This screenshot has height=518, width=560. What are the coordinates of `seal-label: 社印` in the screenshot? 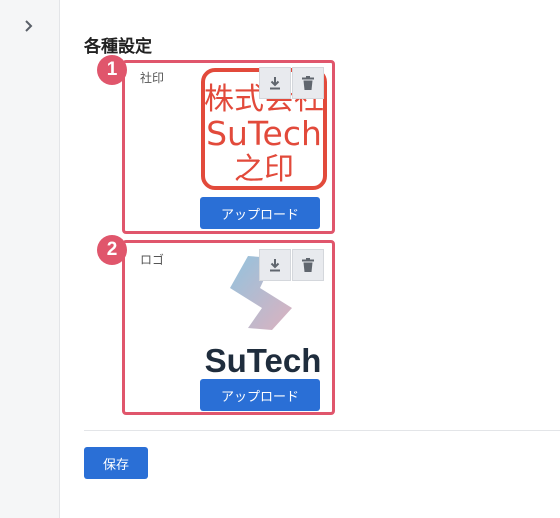 It's located at (152, 78).